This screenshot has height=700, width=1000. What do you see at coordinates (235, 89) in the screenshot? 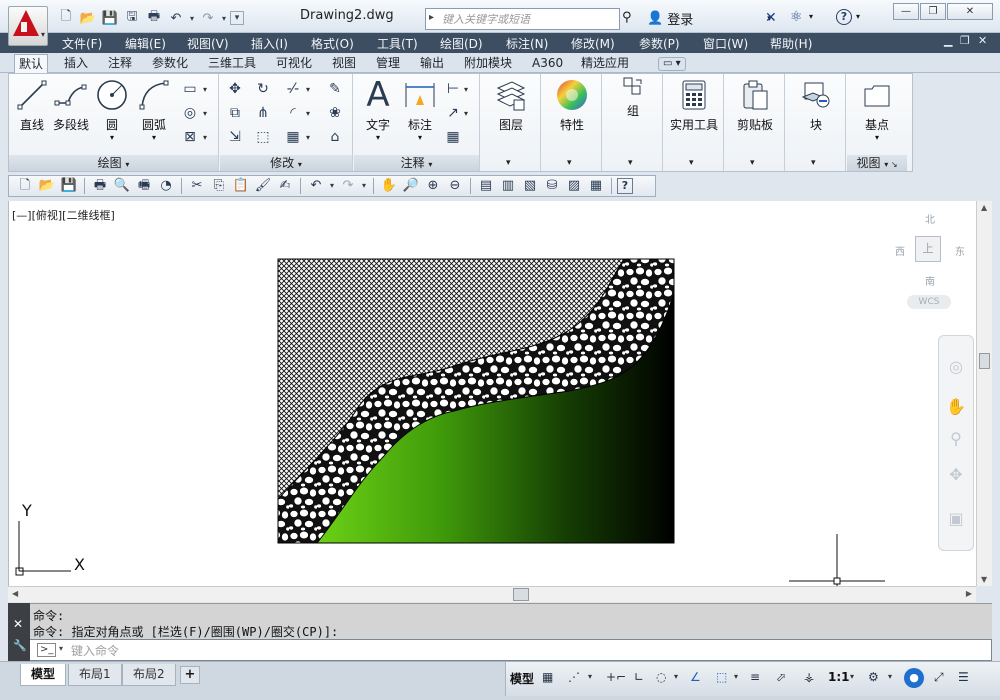
I see `move-icon: ✥` at bounding box center [235, 89].